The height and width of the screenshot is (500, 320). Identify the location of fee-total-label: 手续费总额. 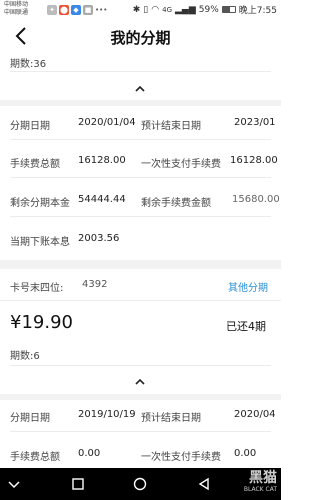
(35, 164).